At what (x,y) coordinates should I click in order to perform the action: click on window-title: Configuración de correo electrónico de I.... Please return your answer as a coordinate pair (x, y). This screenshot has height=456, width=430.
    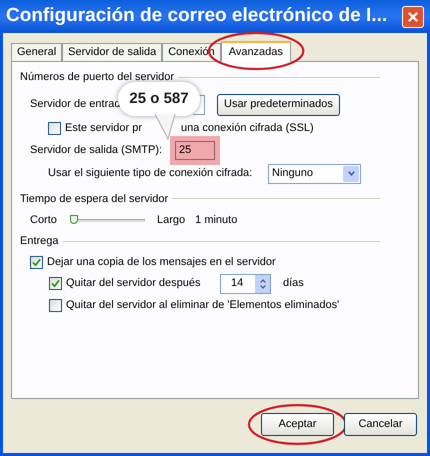
    Looking at the image, I should click on (197, 16).